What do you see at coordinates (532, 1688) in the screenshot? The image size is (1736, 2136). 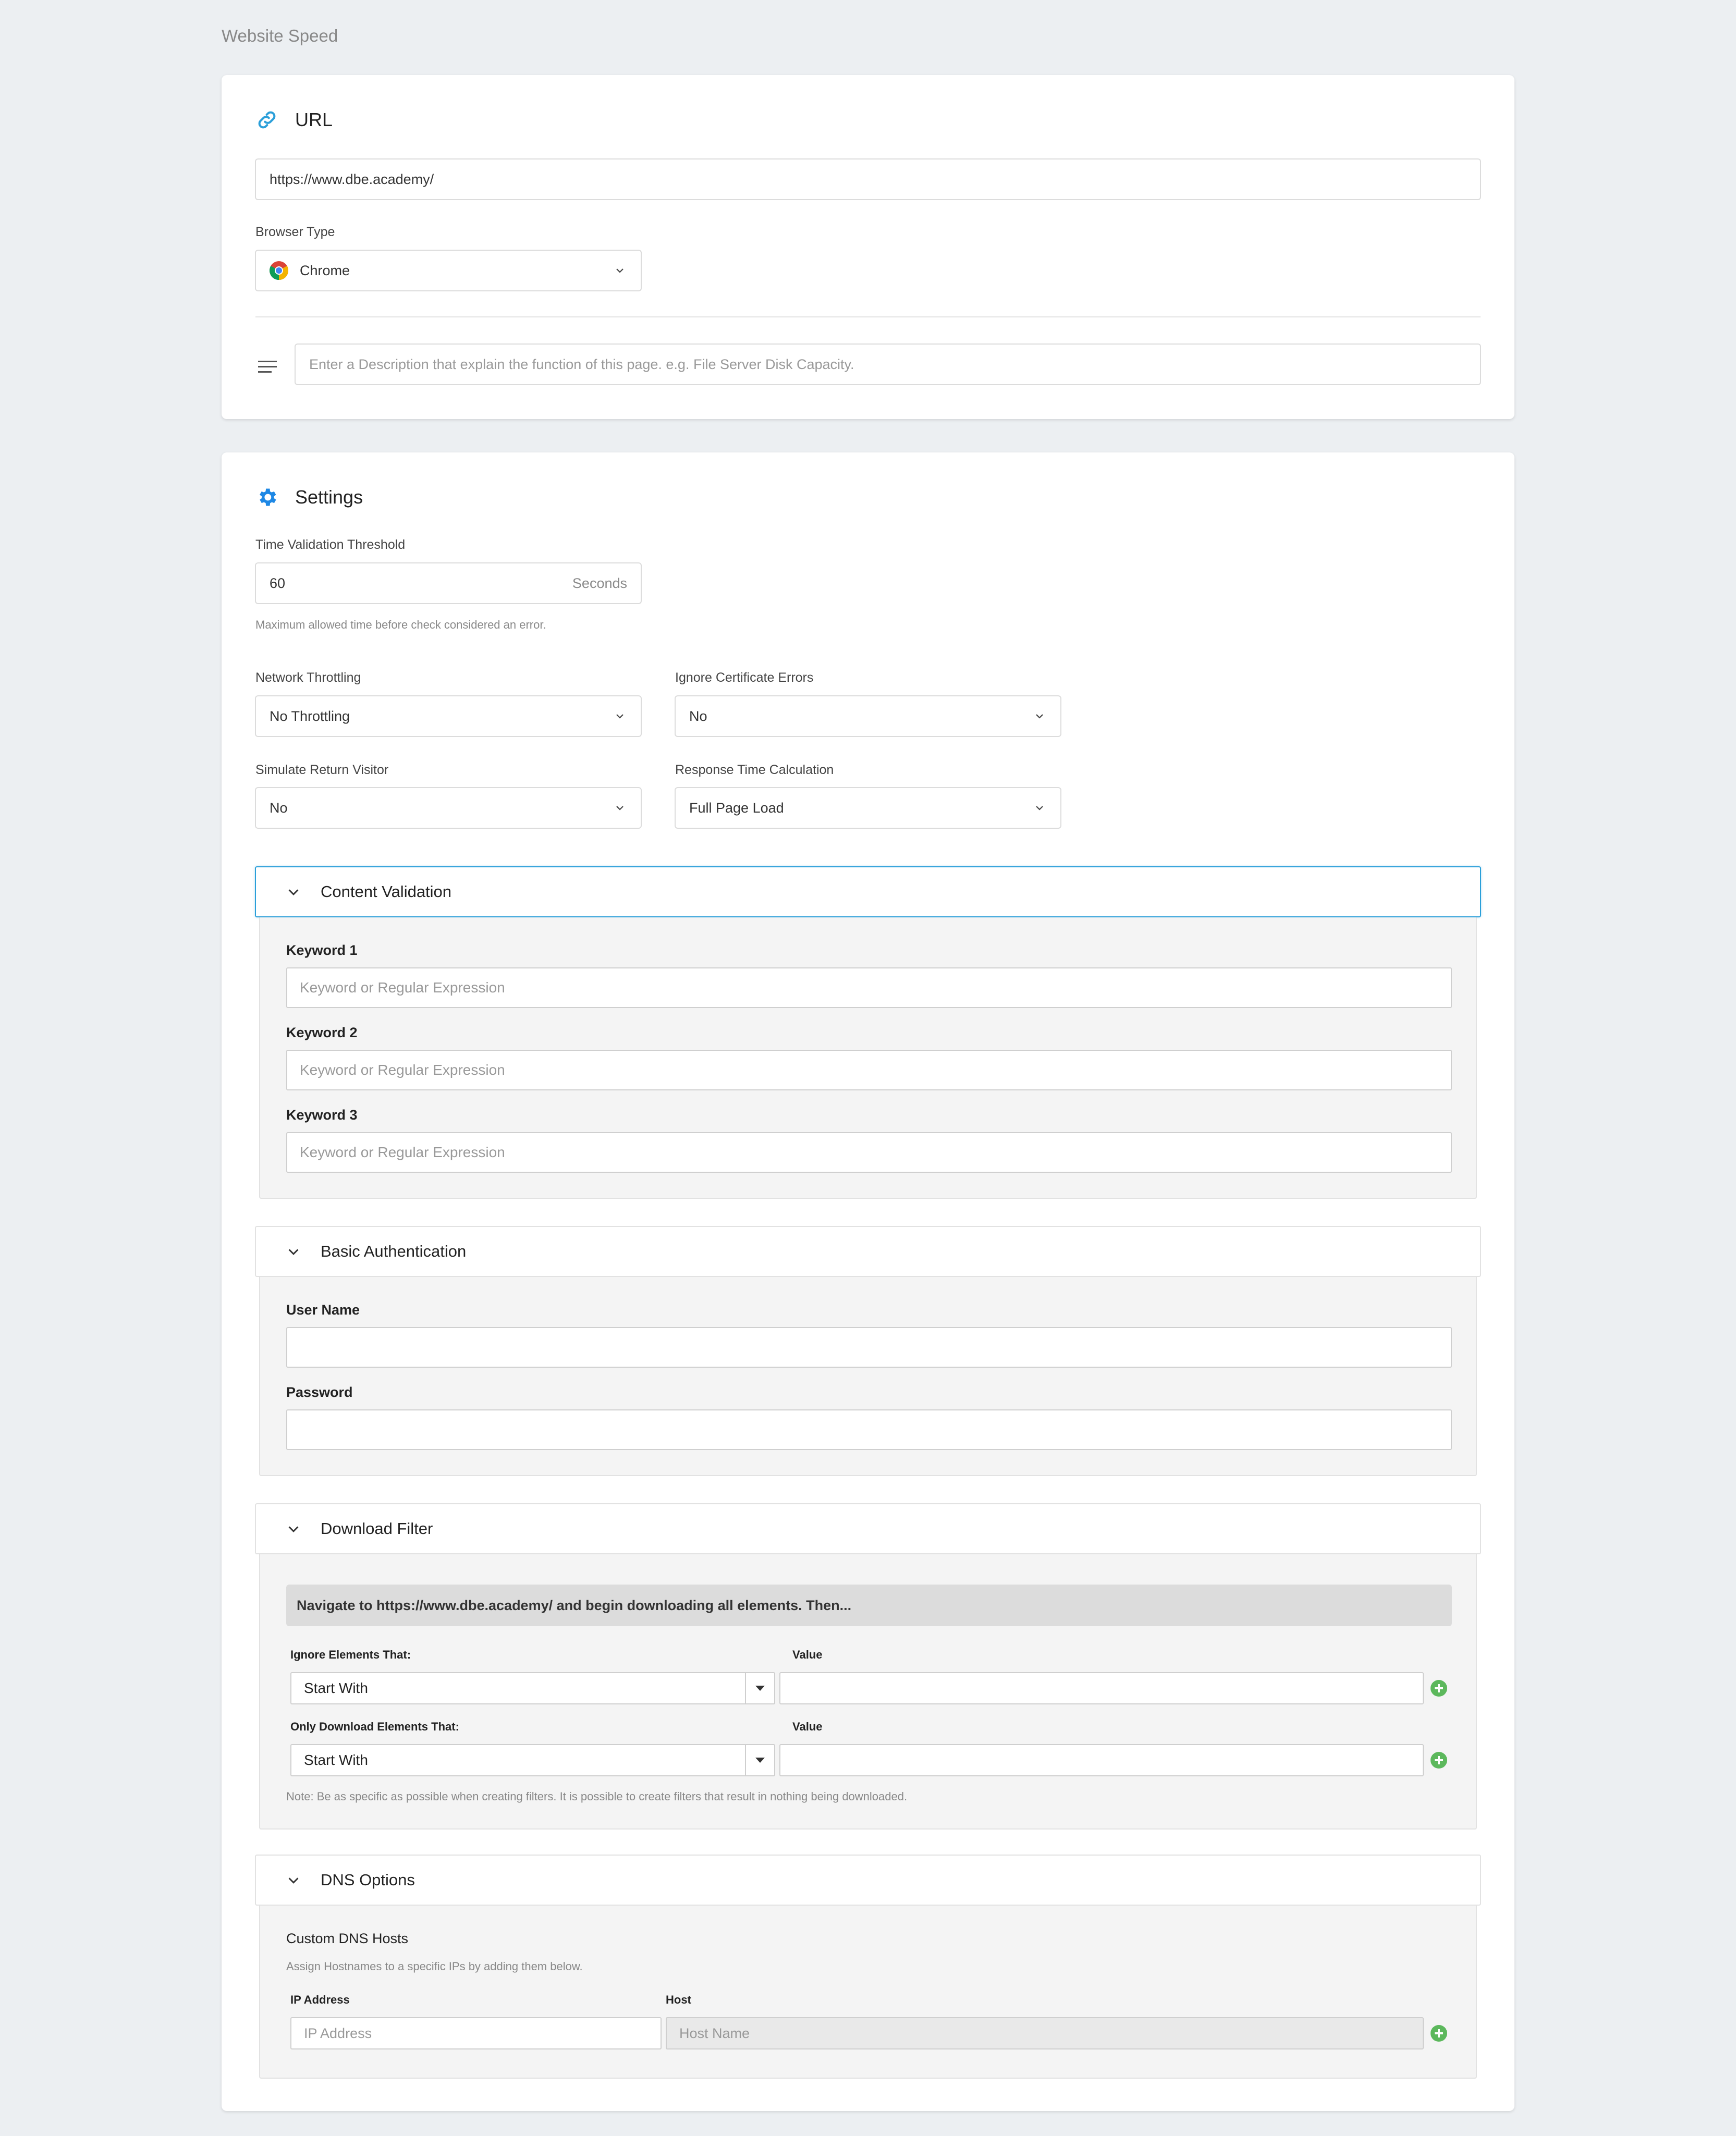 I see `ignore-elements-select: Start With` at bounding box center [532, 1688].